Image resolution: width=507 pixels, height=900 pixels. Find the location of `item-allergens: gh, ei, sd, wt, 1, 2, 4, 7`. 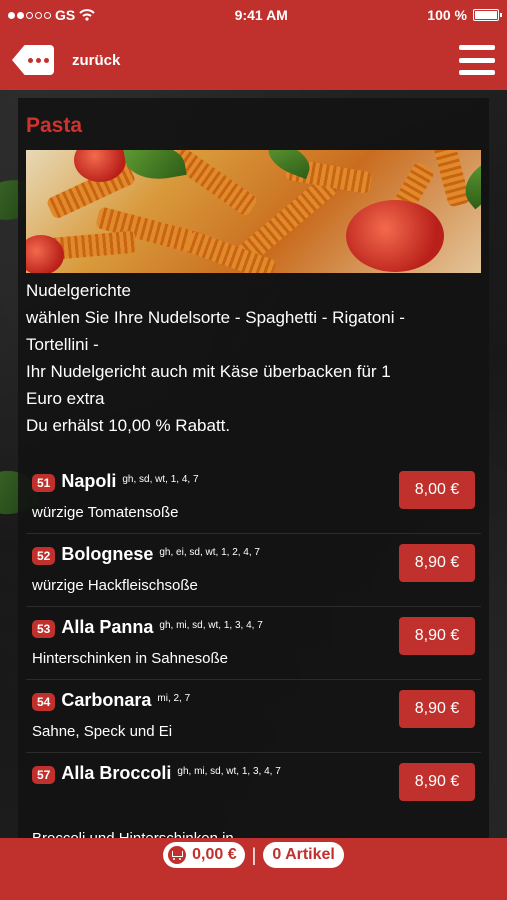

item-allergens: gh, ei, sd, wt, 1, 2, 4, 7 is located at coordinates (209, 552).